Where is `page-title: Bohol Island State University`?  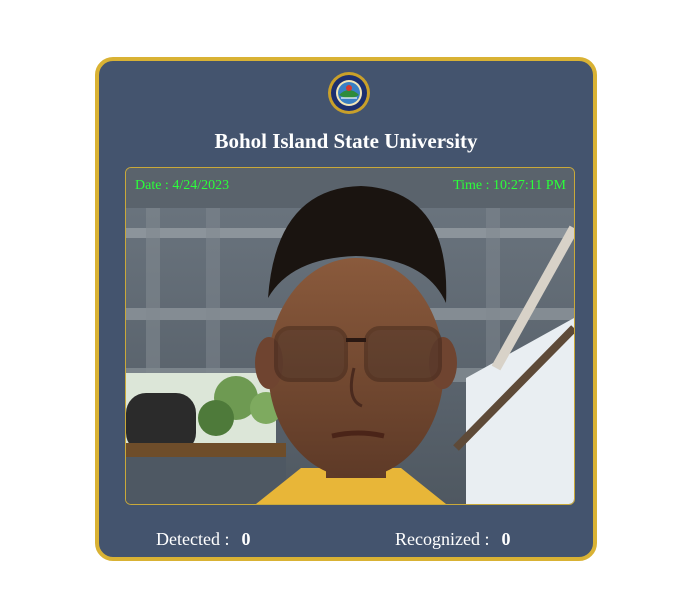
page-title: Bohol Island State University is located at coordinates (346, 141).